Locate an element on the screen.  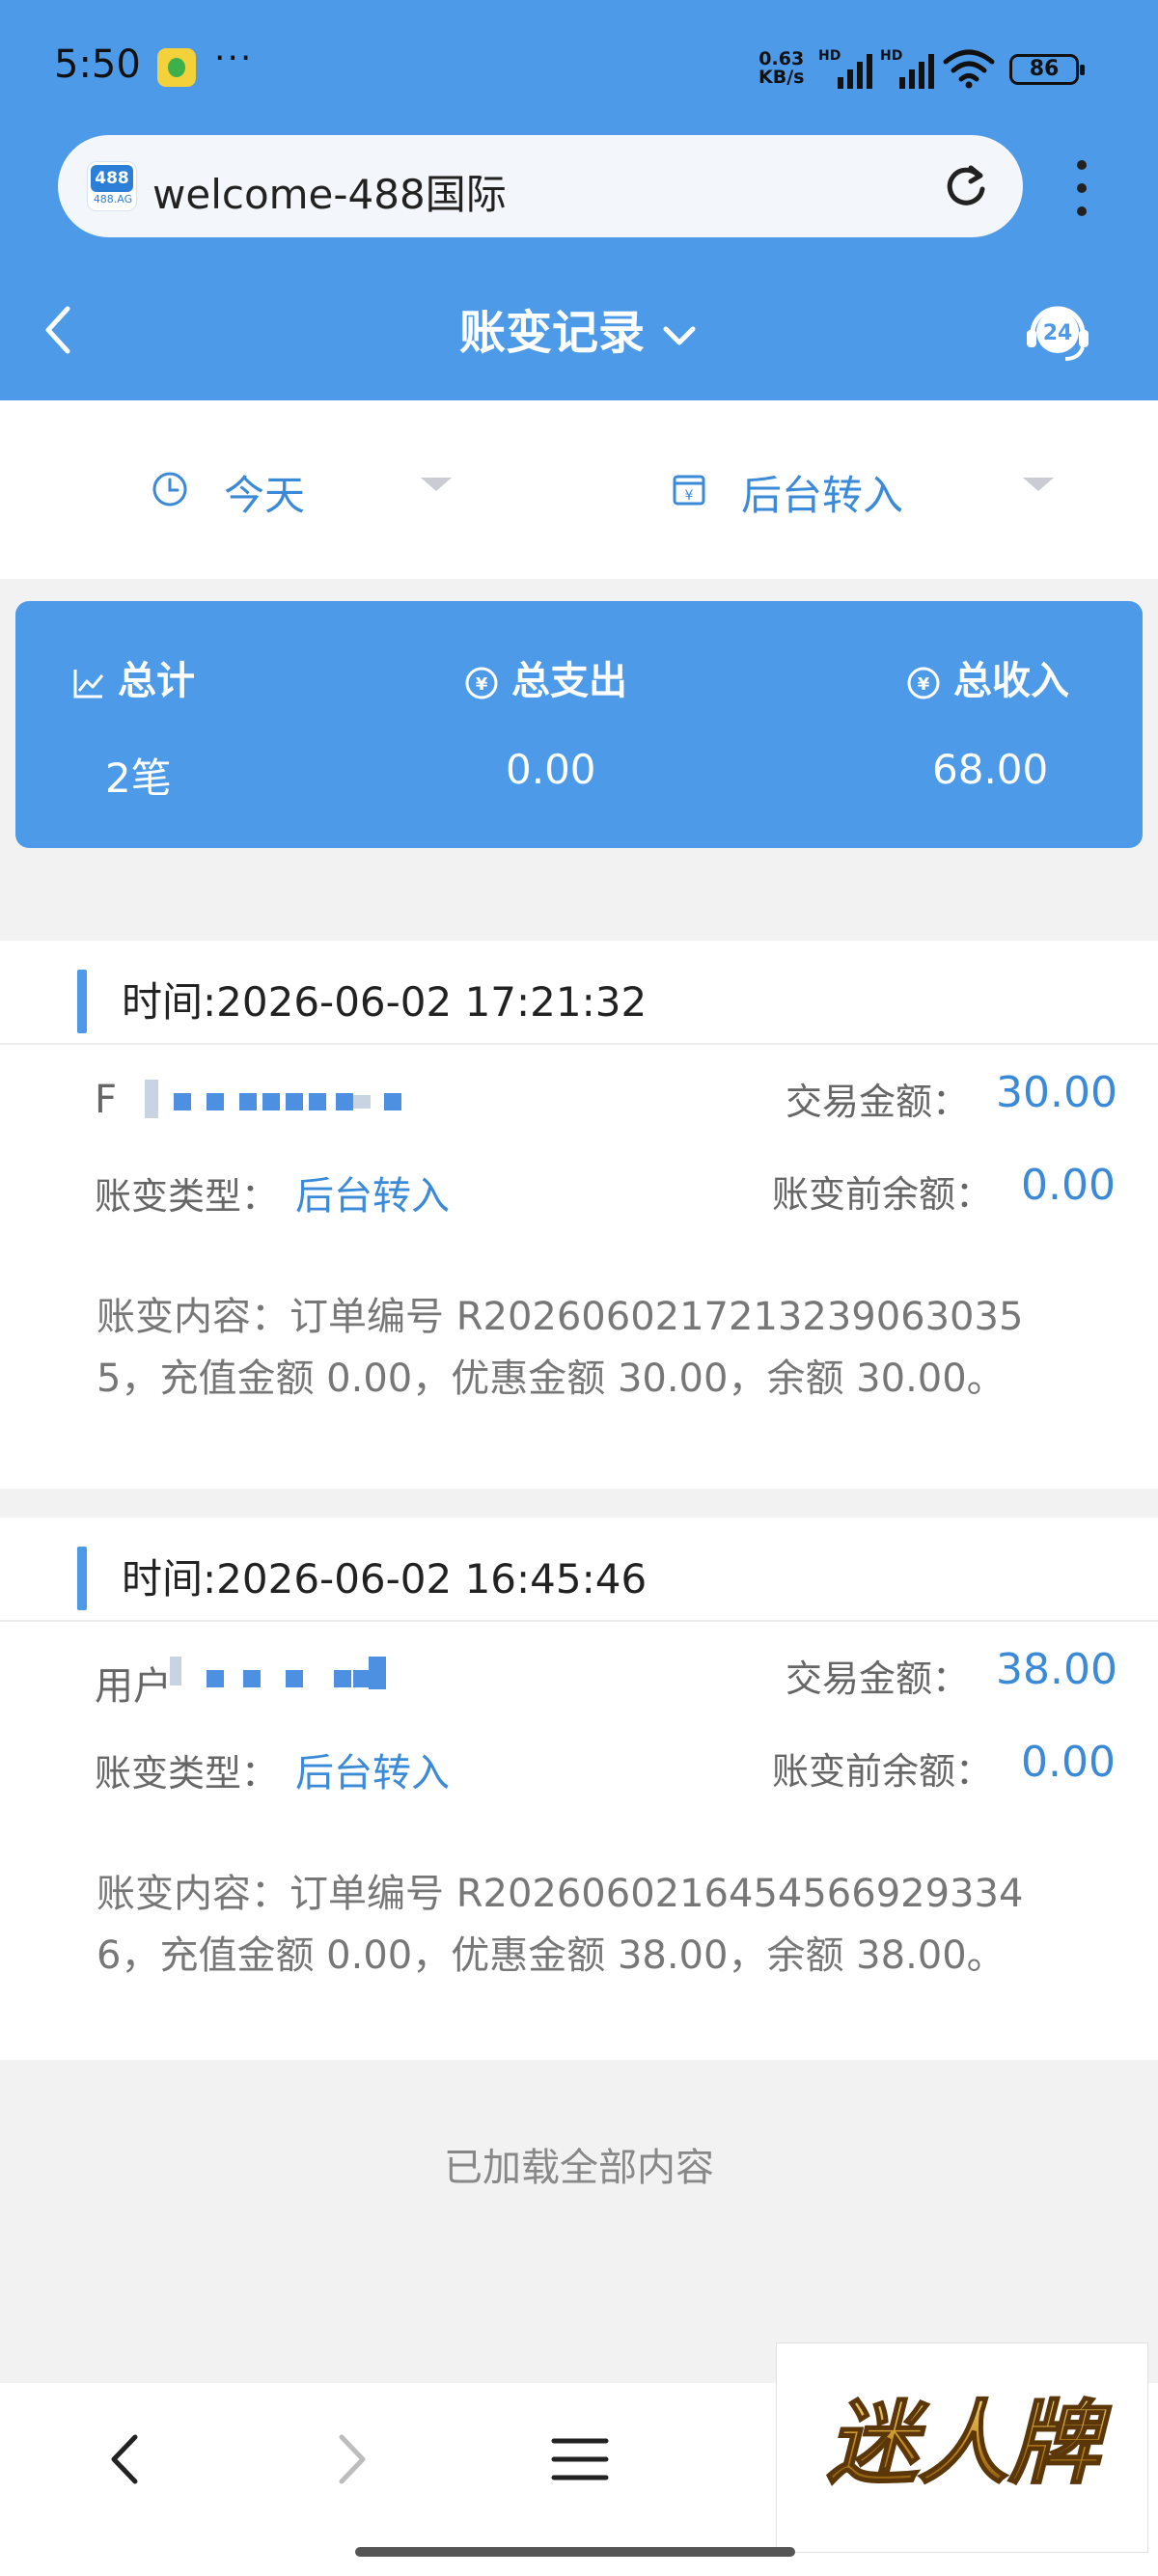
summary-total-heading: 总计 is located at coordinates (133, 677).